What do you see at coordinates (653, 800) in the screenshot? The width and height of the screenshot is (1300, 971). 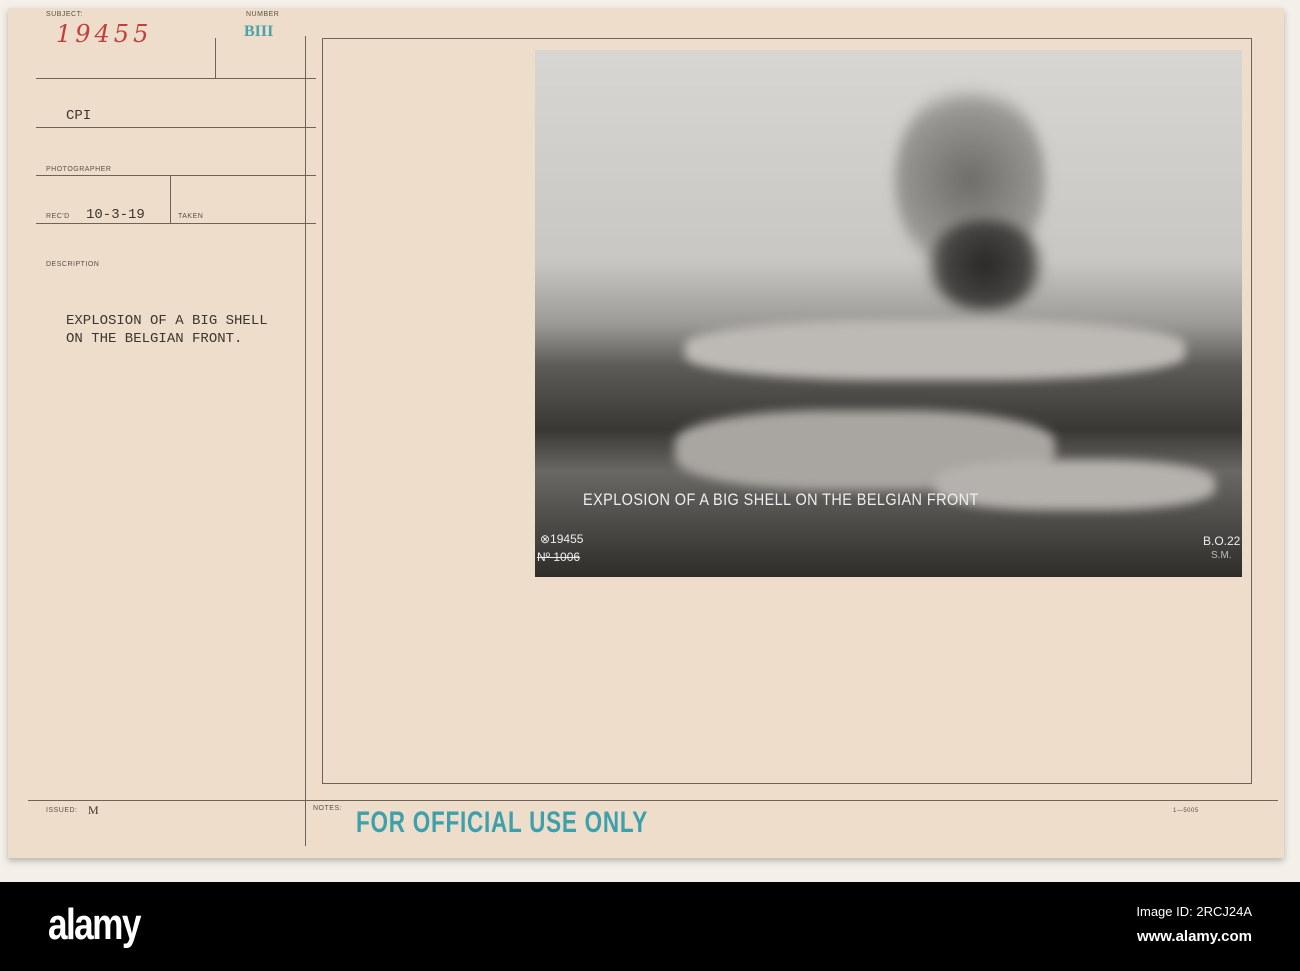 I see `bottom-divider` at bounding box center [653, 800].